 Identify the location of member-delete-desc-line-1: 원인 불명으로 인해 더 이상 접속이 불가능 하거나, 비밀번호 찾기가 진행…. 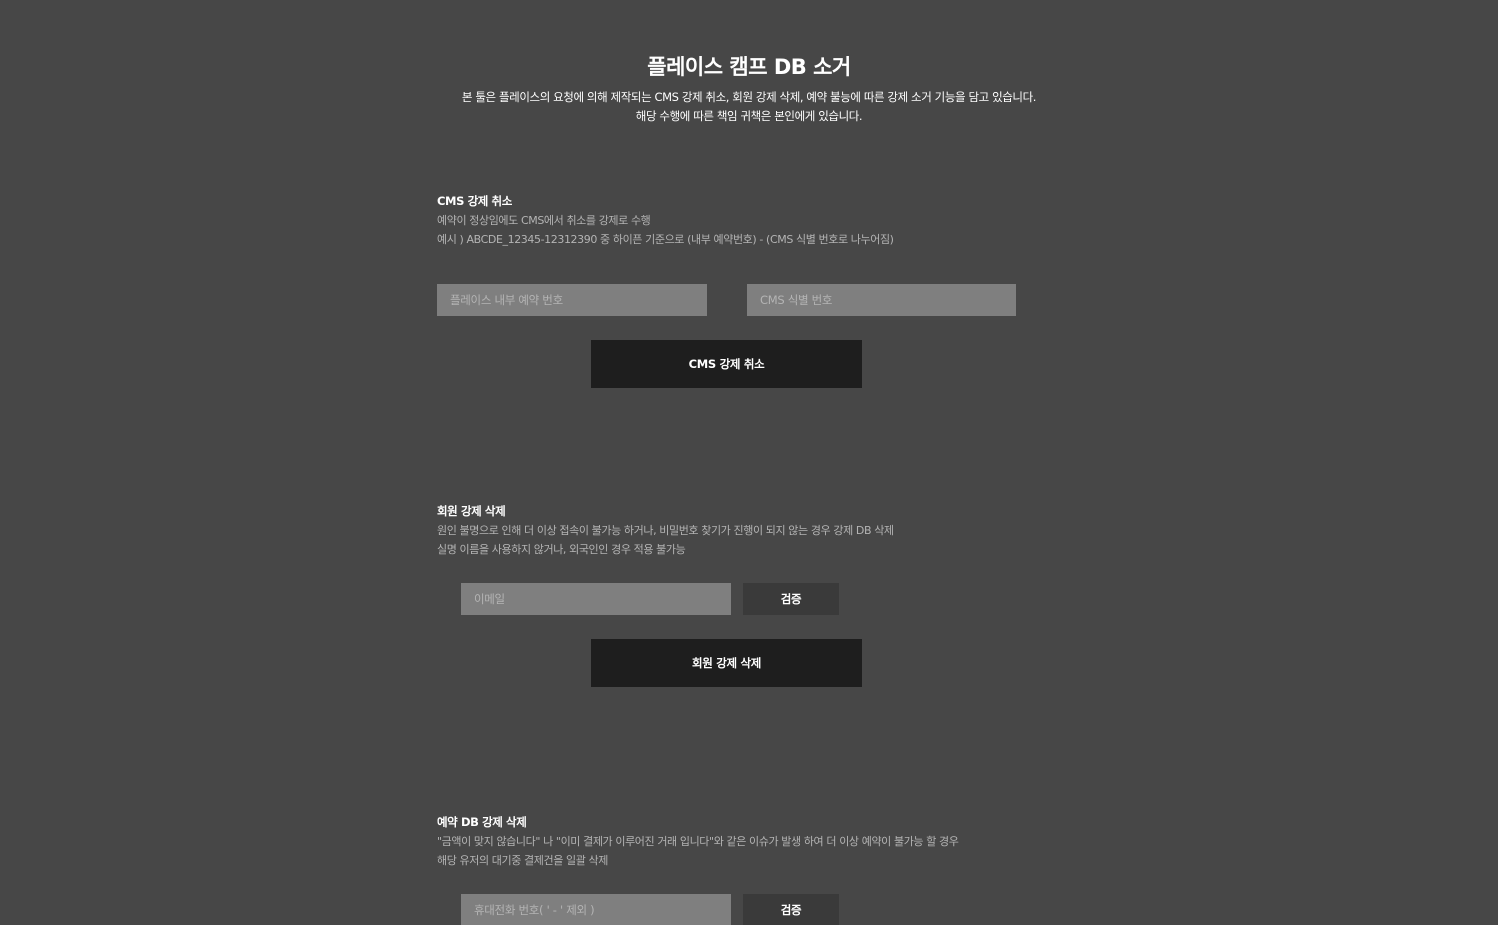
(665, 530).